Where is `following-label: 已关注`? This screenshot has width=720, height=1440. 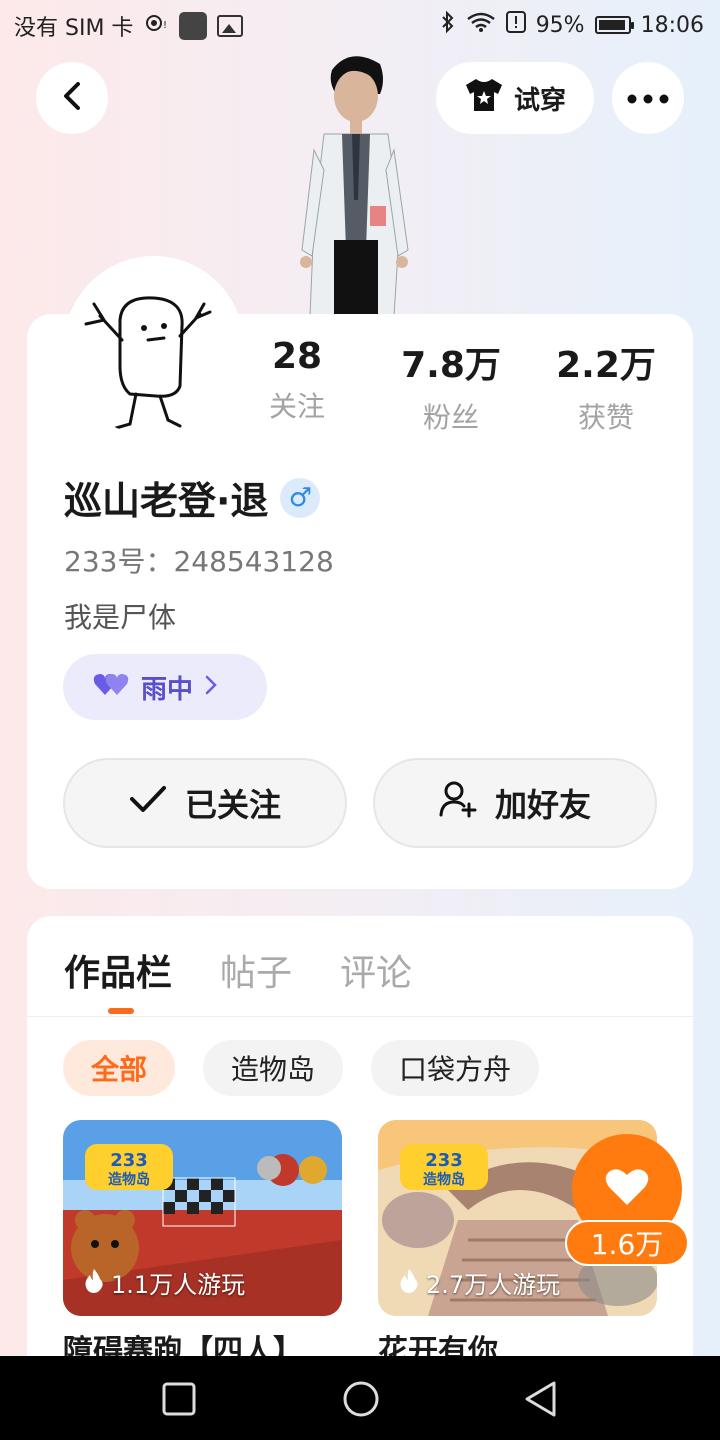
following-label: 已关注 is located at coordinates (232, 805).